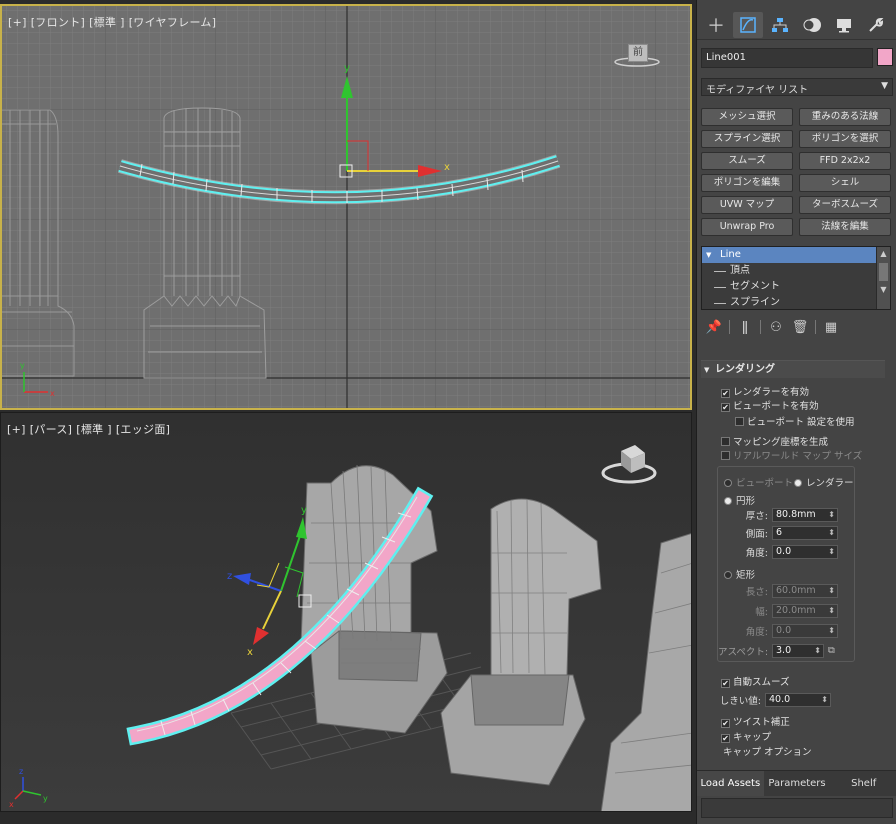  I want to click on remove-modifier-icon: 🗑, so click(800, 327).